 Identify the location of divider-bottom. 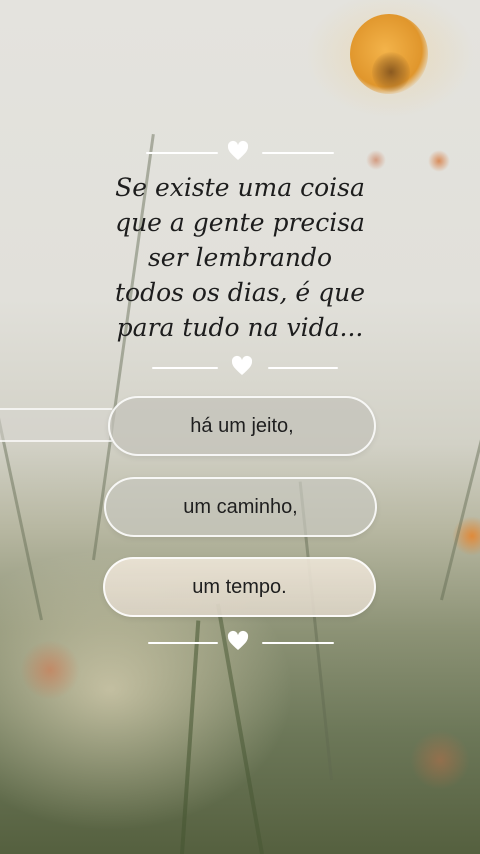
(240, 641).